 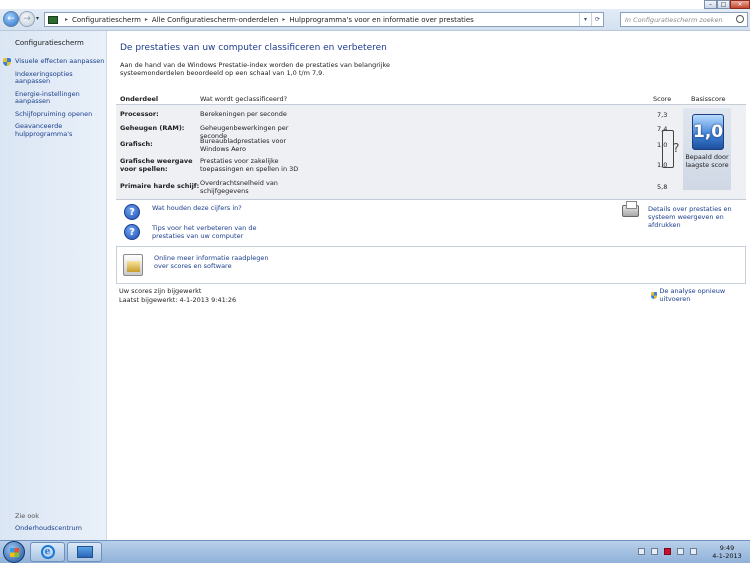 What do you see at coordinates (375, 551) in the screenshot?
I see `taskbar: e 9:49 4-1-2013` at bounding box center [375, 551].